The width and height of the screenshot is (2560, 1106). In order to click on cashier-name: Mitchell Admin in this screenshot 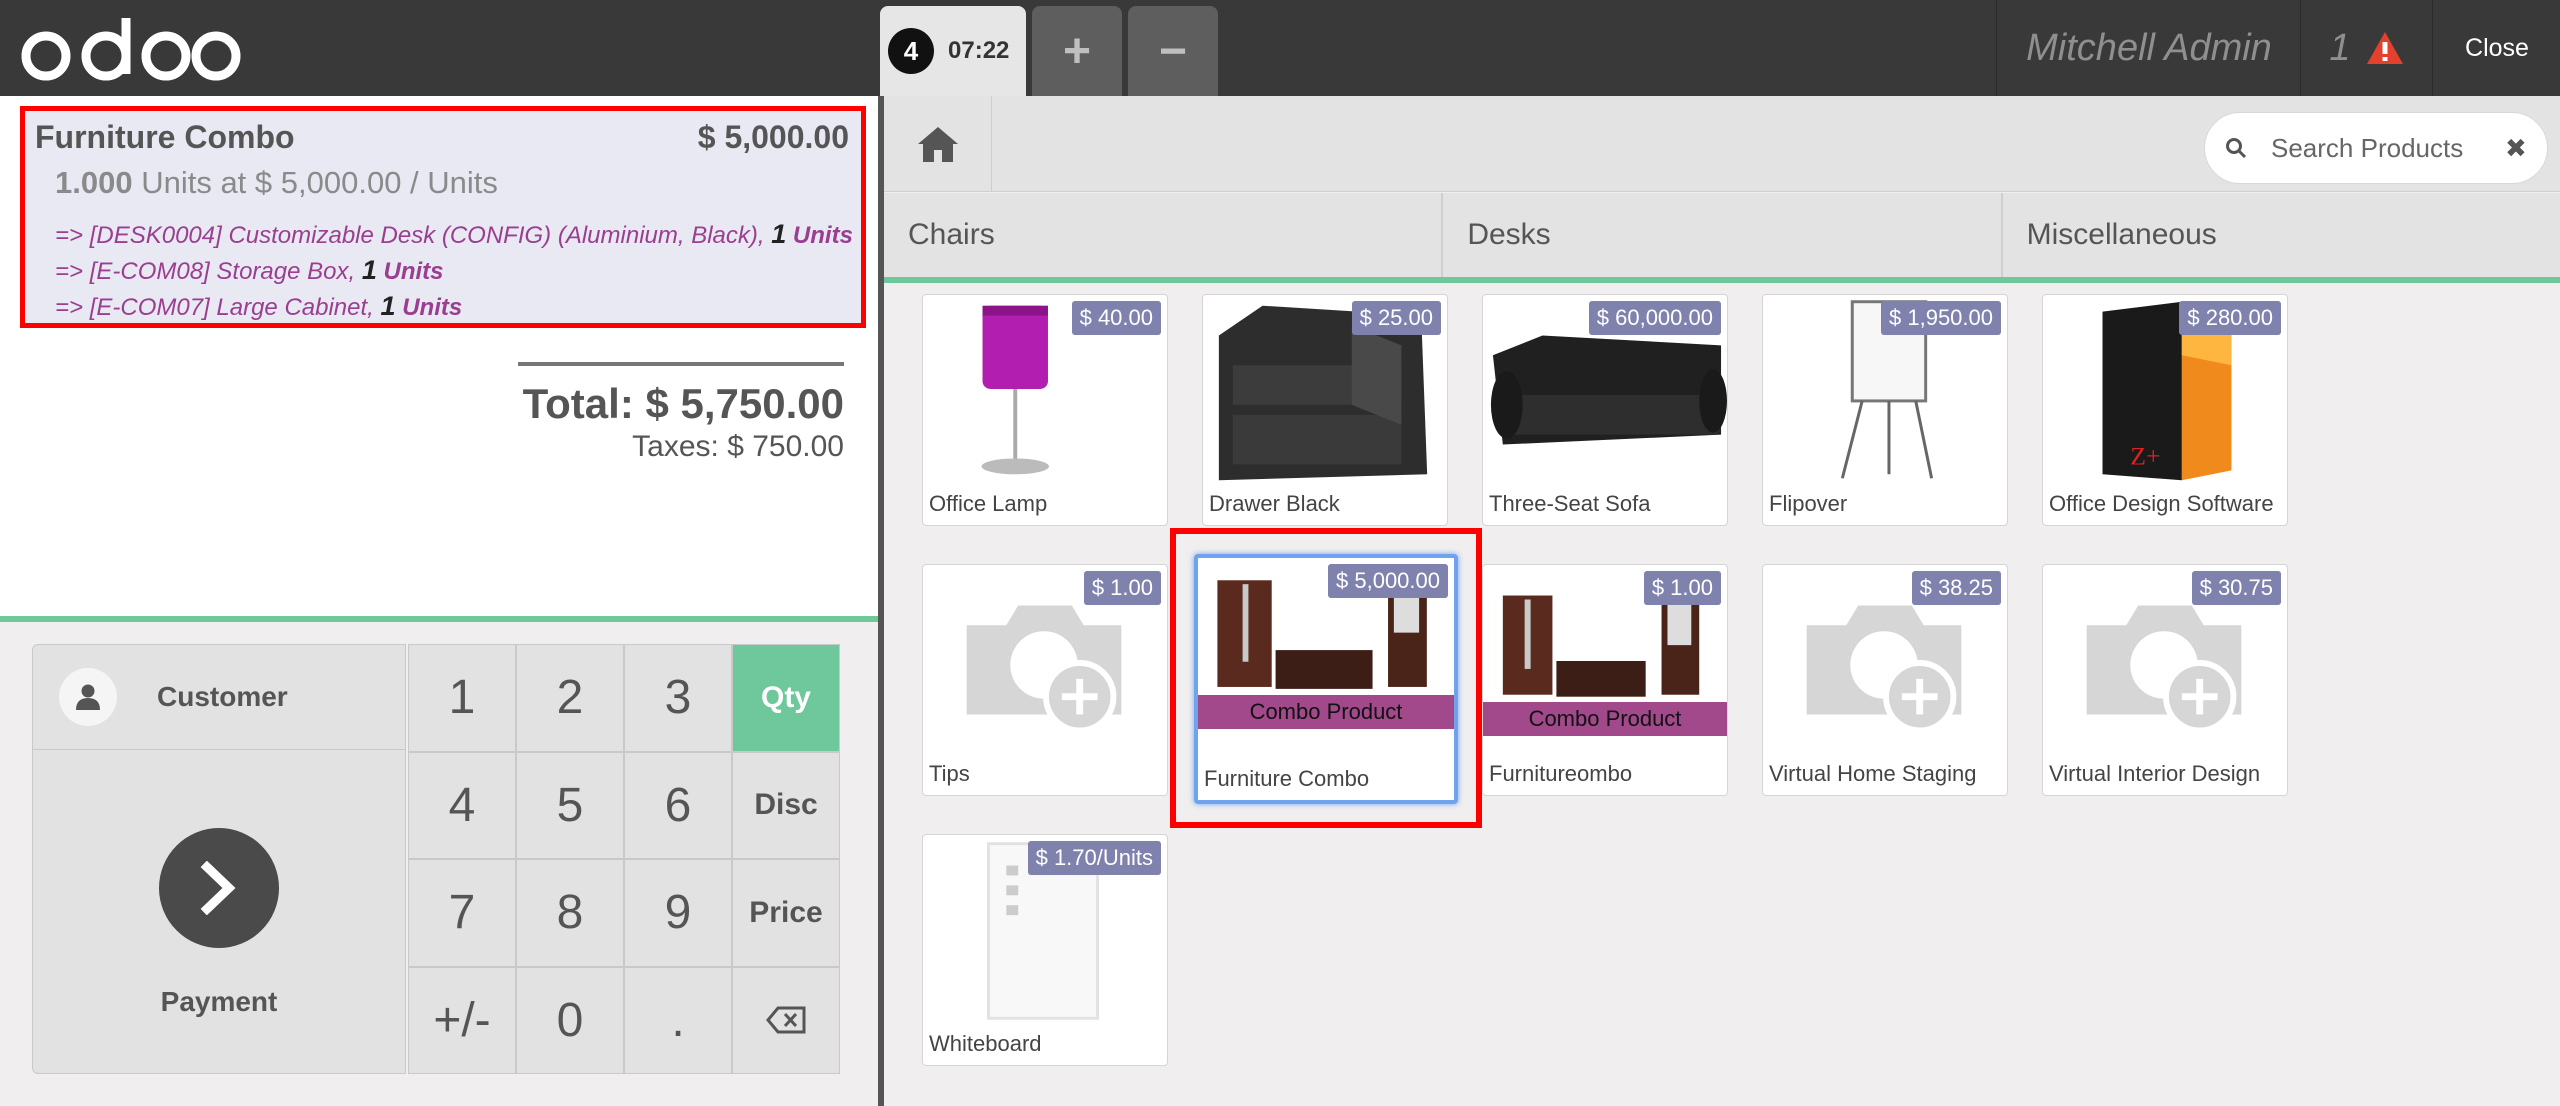, I will do `click(2149, 48)`.